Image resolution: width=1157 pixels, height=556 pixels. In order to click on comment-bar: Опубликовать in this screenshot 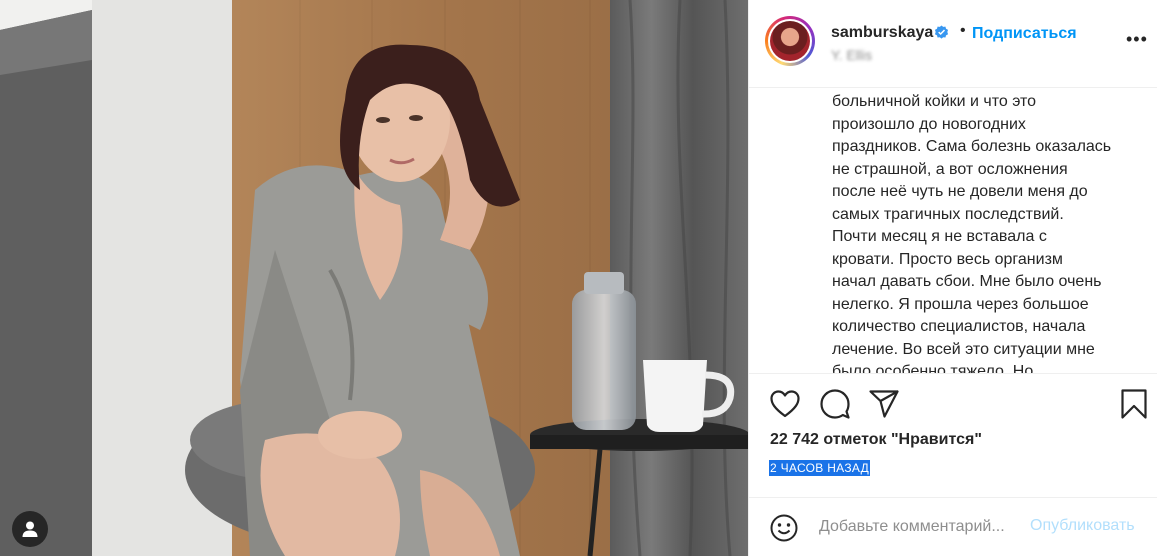, I will do `click(953, 526)`.